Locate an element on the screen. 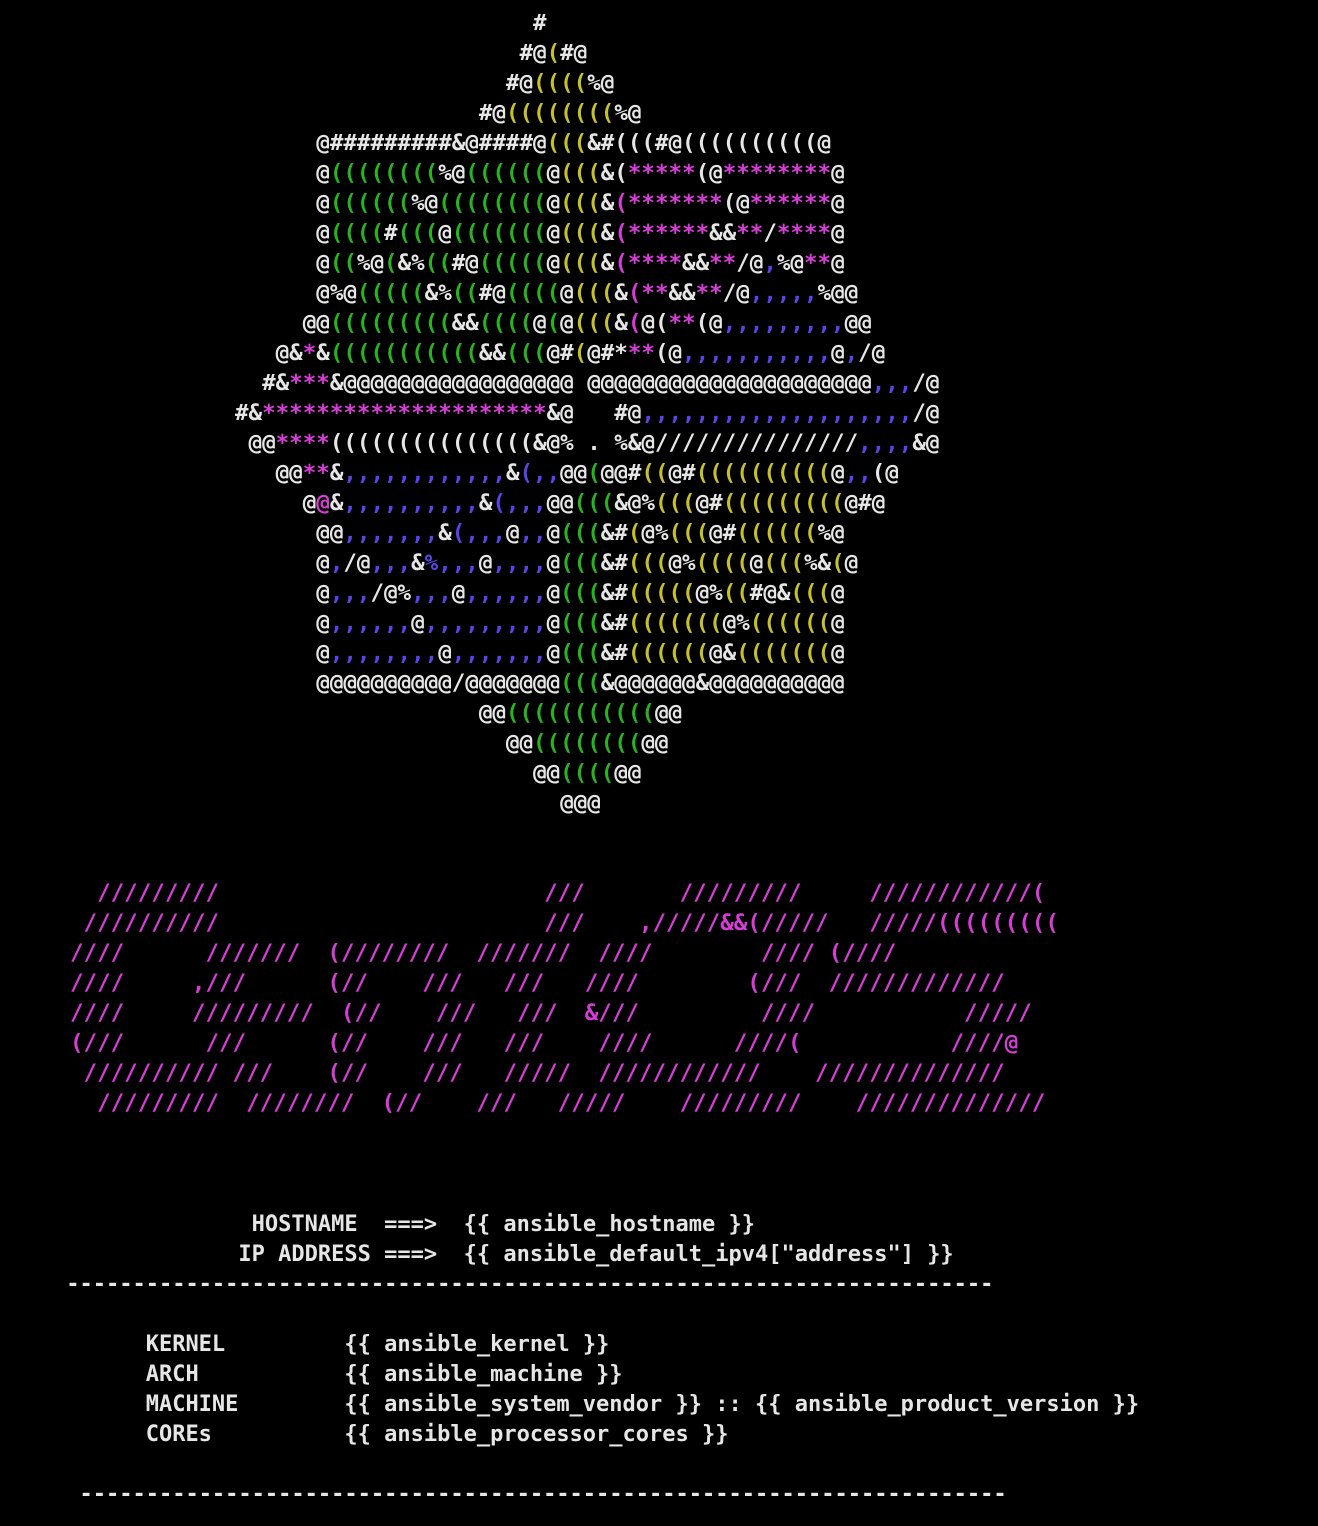 This screenshot has height=1526, width=1318. machine-label: MACHINE is located at coordinates (192, 1404).